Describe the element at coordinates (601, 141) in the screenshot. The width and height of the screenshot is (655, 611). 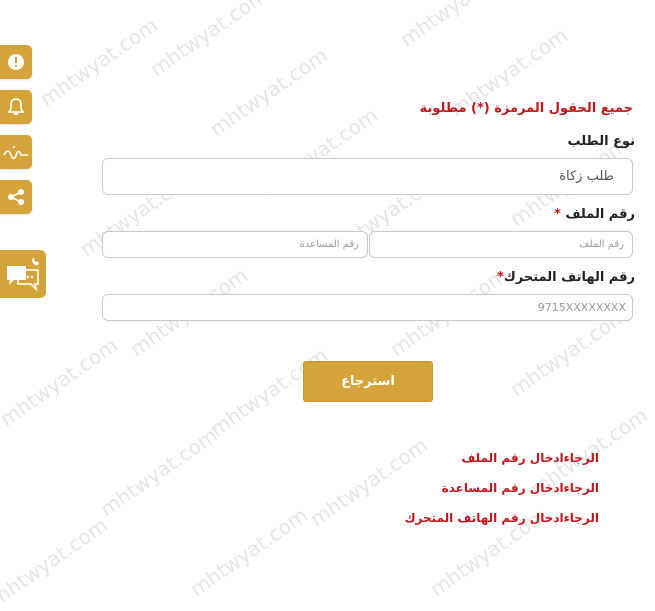
I see `request-type-label: نوع الطلب` at that location.